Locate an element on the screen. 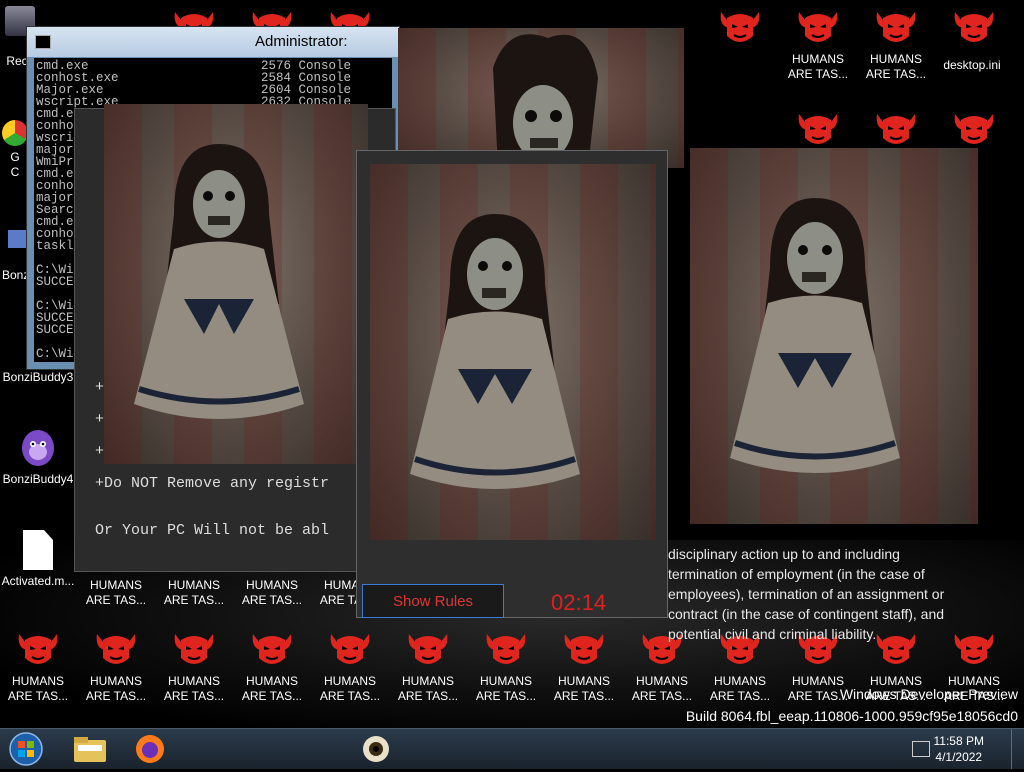 The width and height of the screenshot is (1024, 772). cmd-titlebar: Administrator: Comma is located at coordinates (213, 53).